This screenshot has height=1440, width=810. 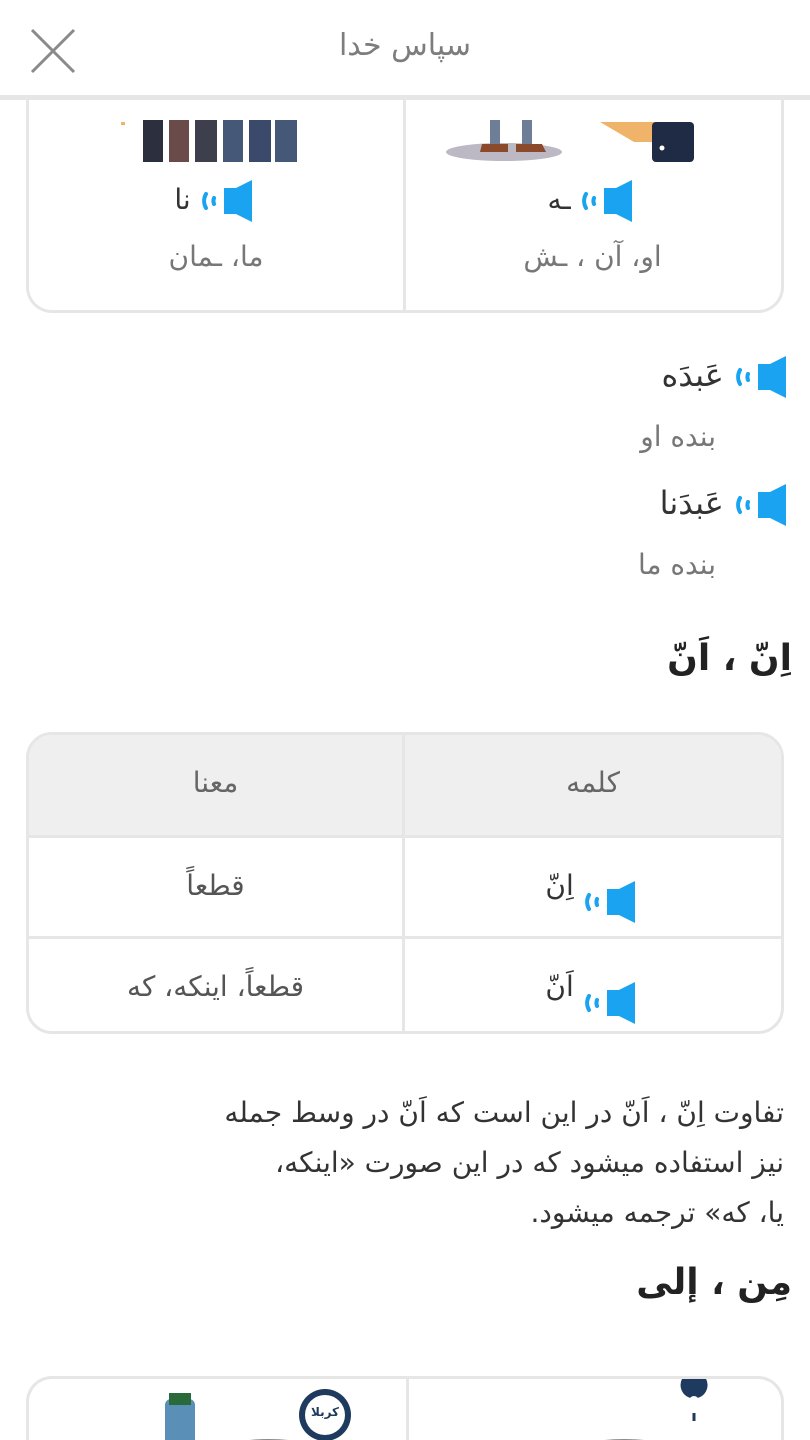 I want to click on top-bar: سپاس خدا, so click(x=405, y=50).